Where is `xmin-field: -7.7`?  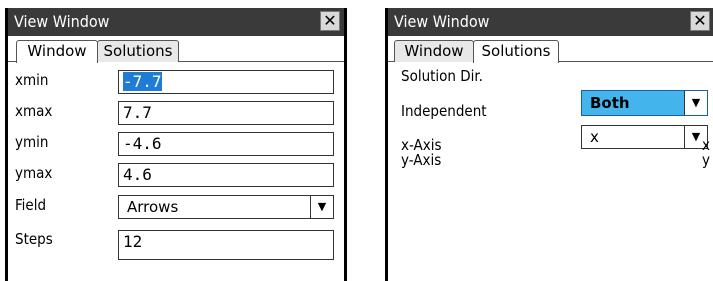 xmin-field: -7.7 is located at coordinates (226, 82).